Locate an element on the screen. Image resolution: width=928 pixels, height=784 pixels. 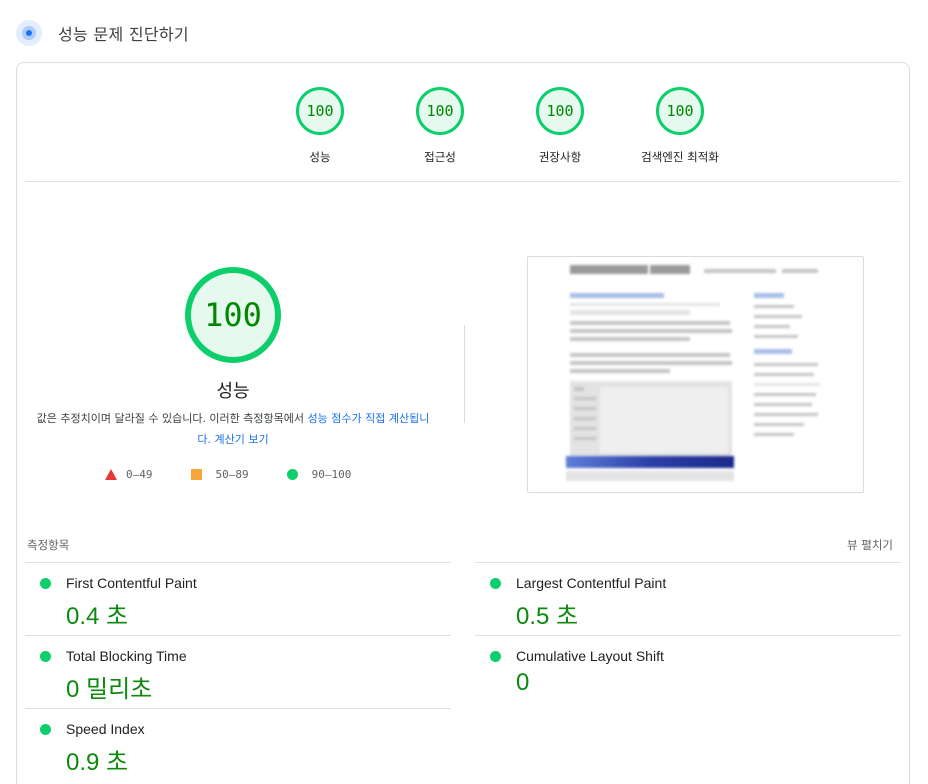
gauge-label: 접근성 is located at coordinates (440, 157).